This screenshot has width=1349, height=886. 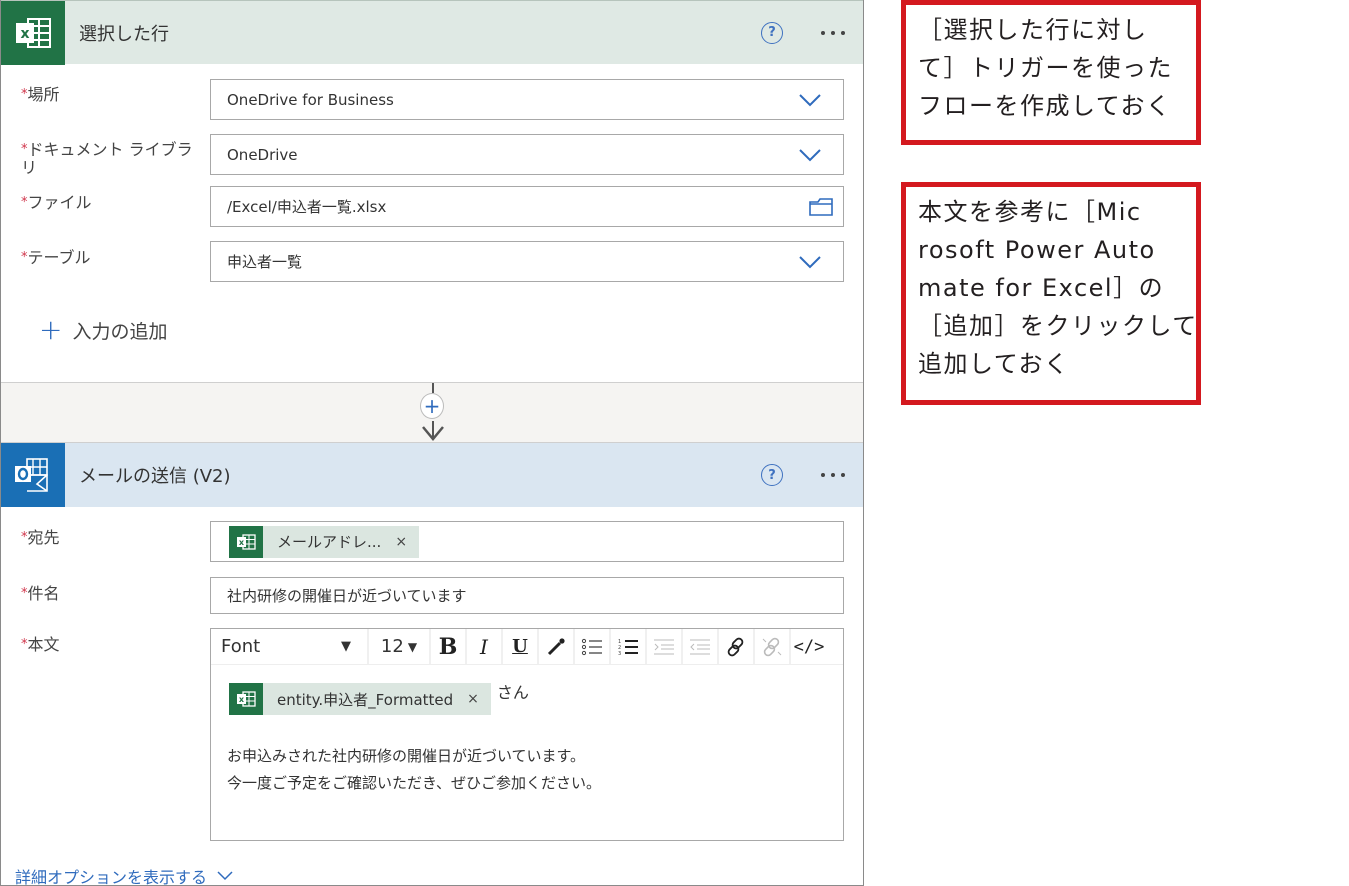 I want to click on numbered-list-icon: 123, so click(x=628, y=647).